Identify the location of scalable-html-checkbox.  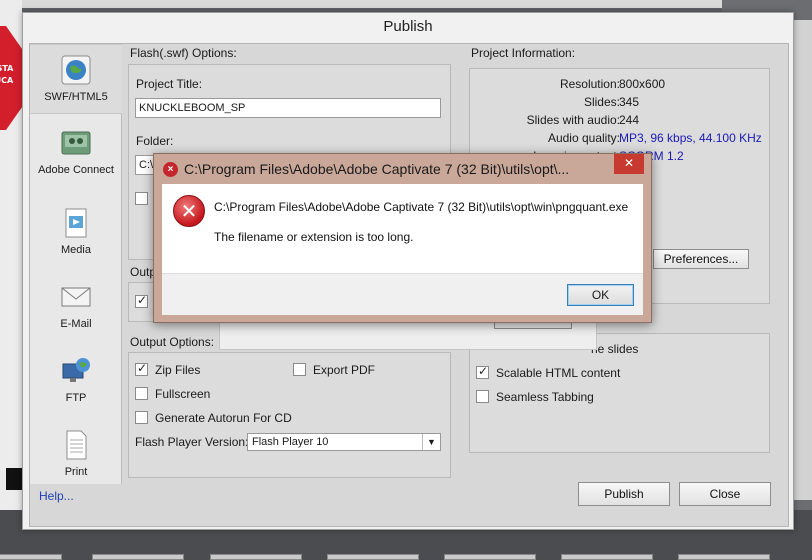
(482, 371).